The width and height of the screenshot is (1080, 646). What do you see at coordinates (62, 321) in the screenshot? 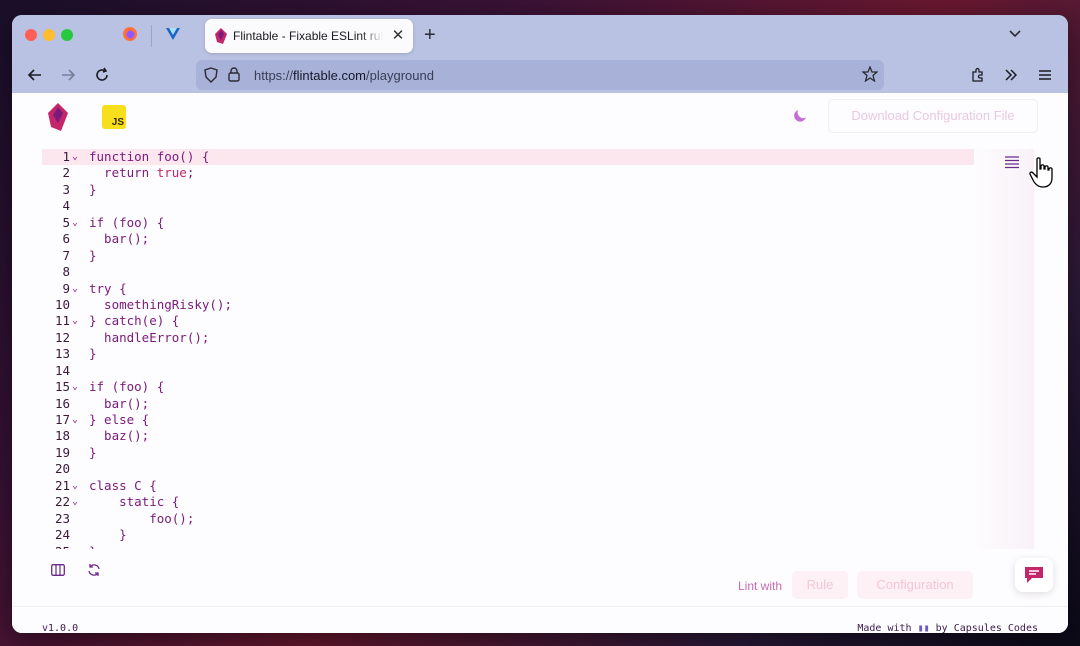
I see `line-number: 11` at bounding box center [62, 321].